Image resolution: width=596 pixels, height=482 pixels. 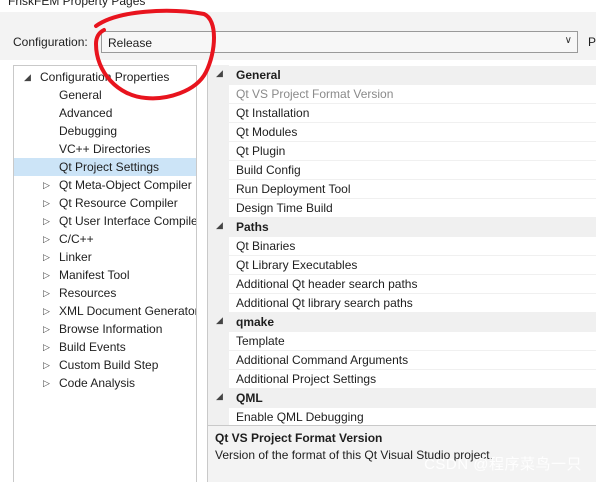 What do you see at coordinates (128, 221) in the screenshot?
I see `tree-item-label: Qt User Interface Compiler` at bounding box center [128, 221].